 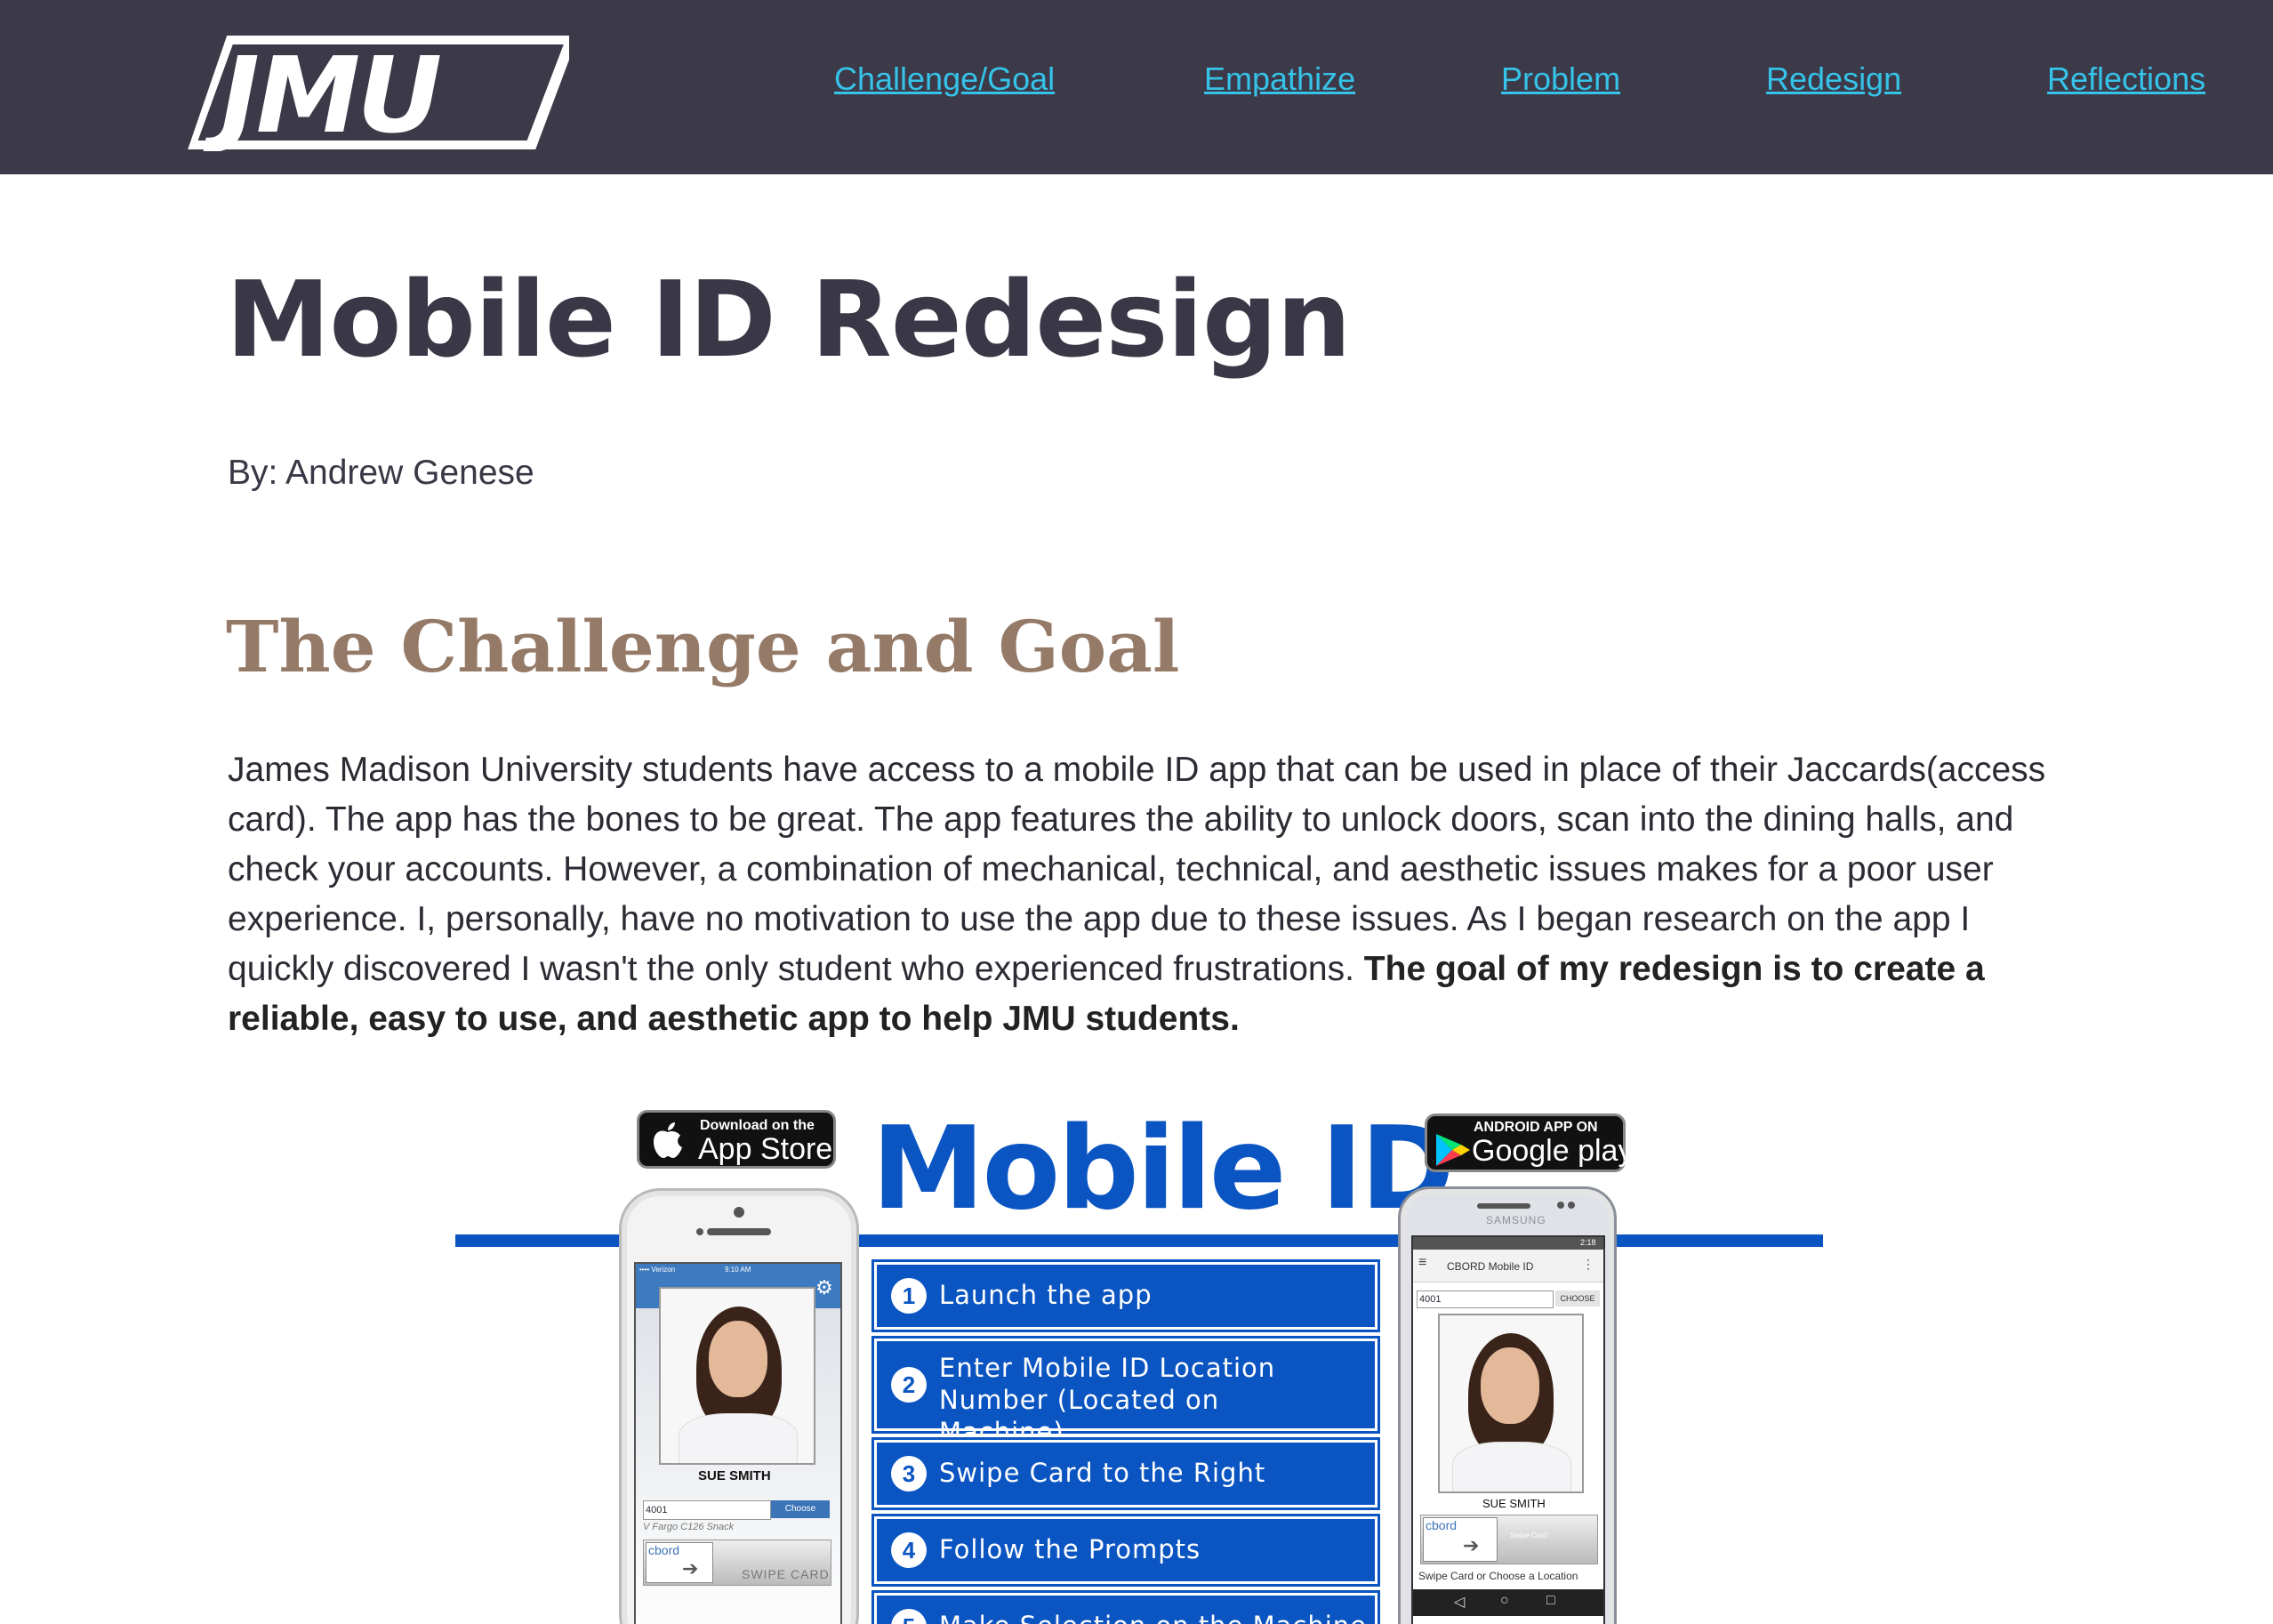 What do you see at coordinates (1561, 79) in the screenshot?
I see `nav-link-problem: Problem` at bounding box center [1561, 79].